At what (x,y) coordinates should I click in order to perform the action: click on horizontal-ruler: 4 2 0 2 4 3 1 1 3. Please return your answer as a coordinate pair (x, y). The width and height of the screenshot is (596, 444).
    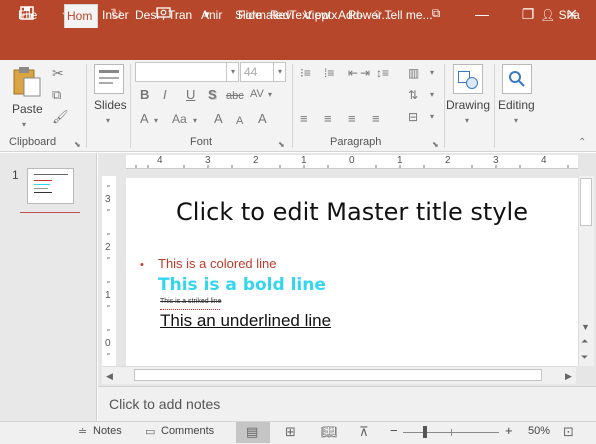
    Looking at the image, I should click on (352, 162).